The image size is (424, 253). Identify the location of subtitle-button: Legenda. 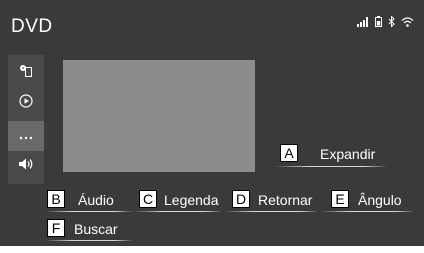
(191, 200).